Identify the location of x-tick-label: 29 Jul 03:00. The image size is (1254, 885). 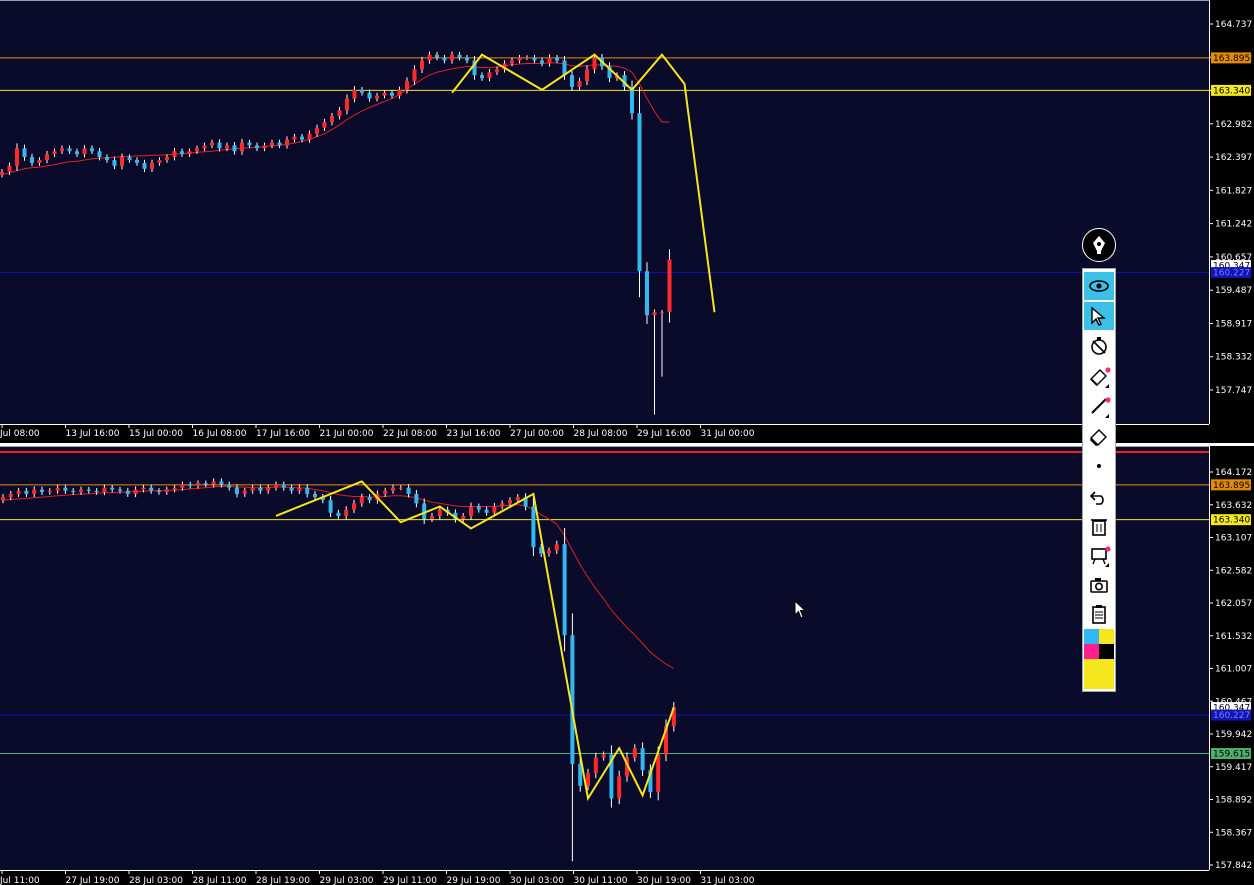
(347, 880).